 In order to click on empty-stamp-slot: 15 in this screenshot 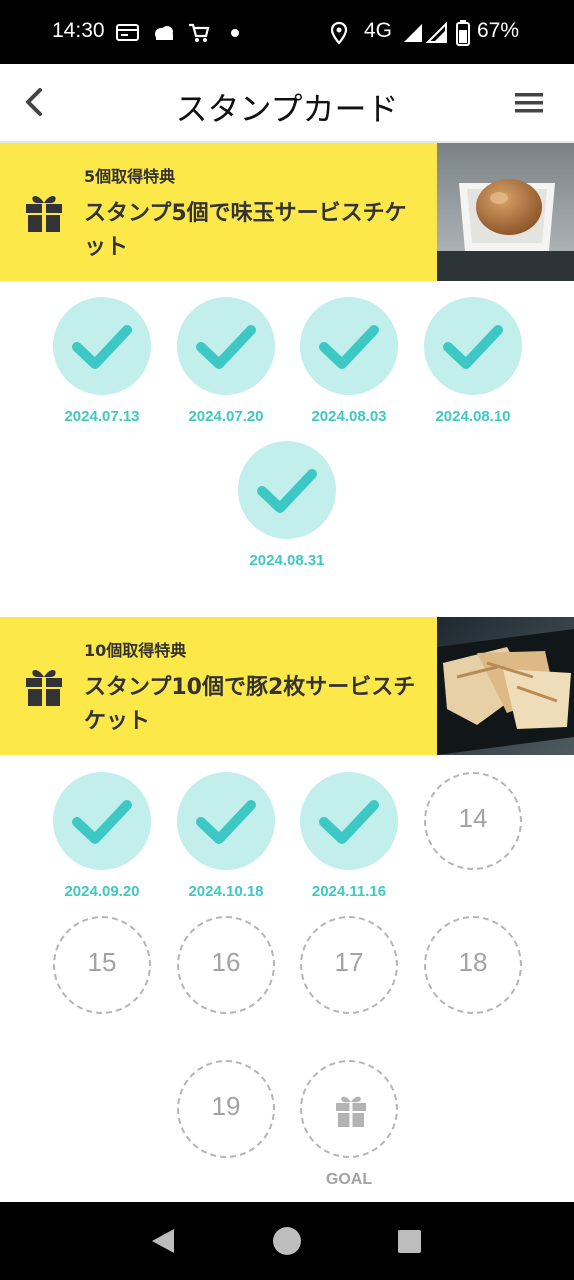, I will do `click(102, 965)`.